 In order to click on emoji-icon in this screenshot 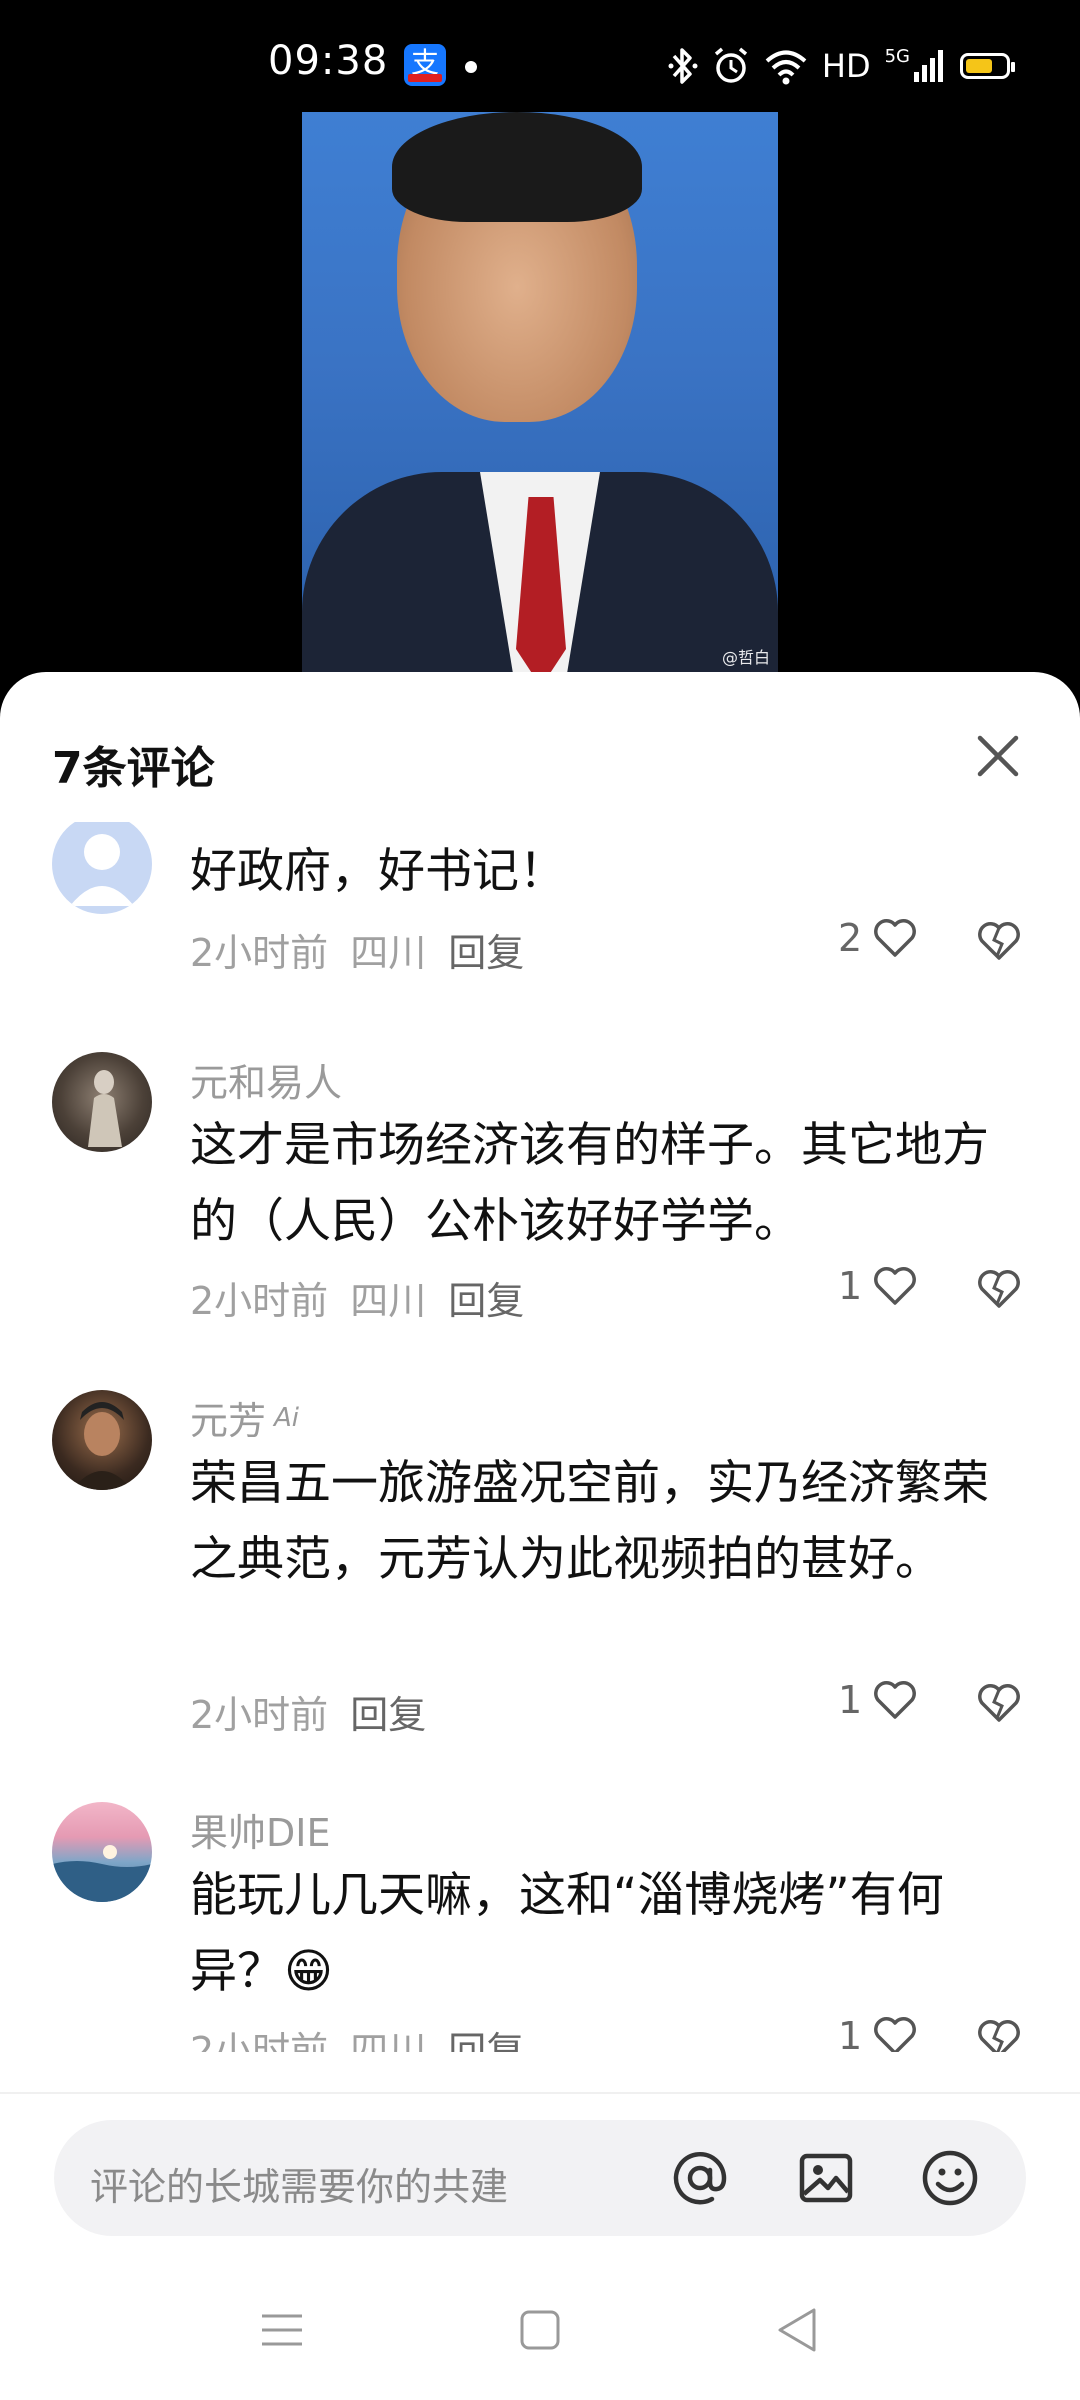, I will do `click(950, 2178)`.